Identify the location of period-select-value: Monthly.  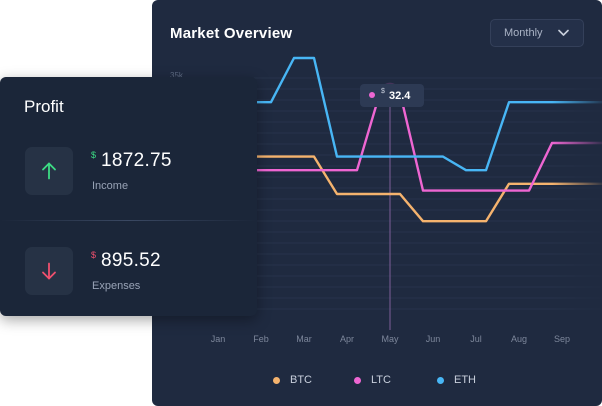
(523, 33).